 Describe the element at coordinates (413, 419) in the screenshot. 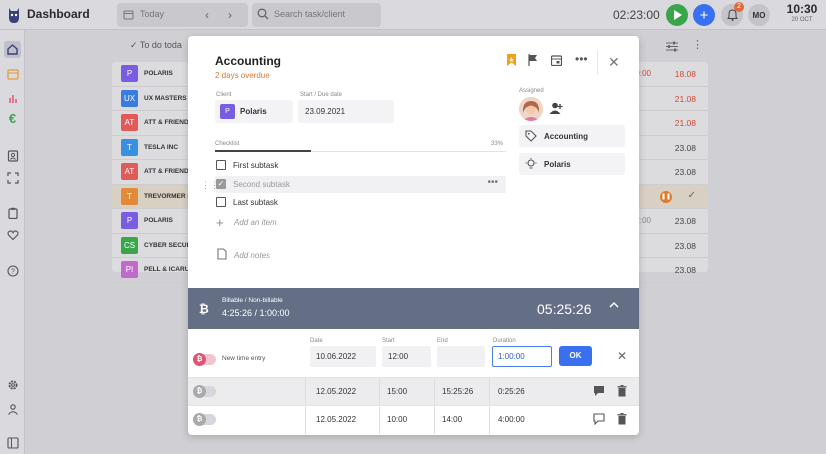

I see `time-entry-row: ₿ 12.05.2022 10:00 14:00 4:00:00` at that location.